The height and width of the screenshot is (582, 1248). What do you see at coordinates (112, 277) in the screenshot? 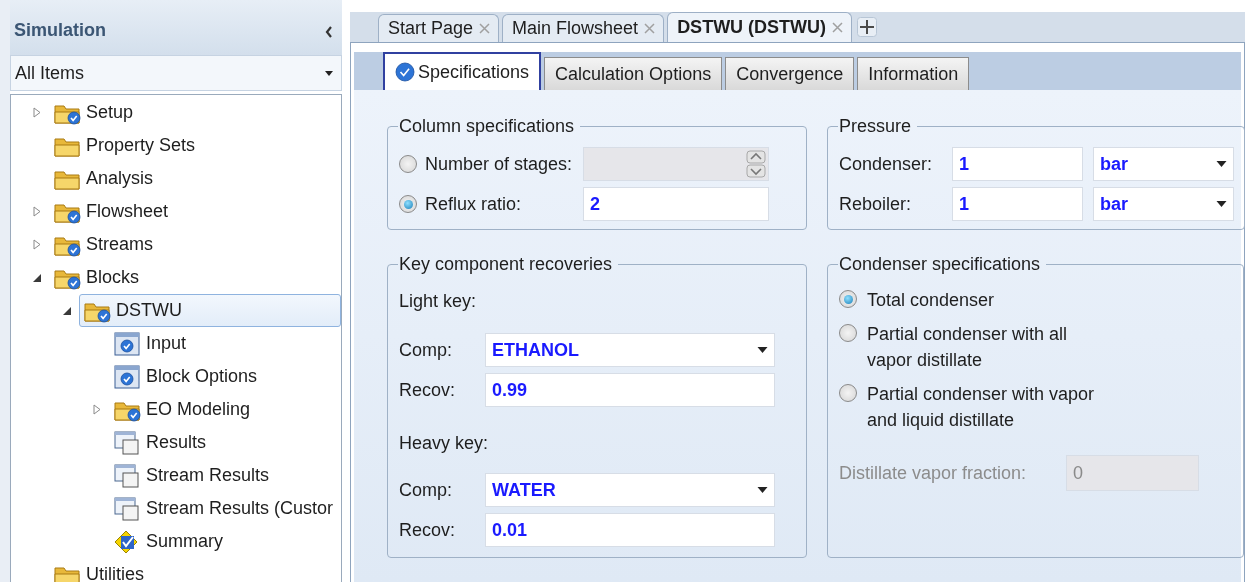
I see `tree-item-label: Blocks` at bounding box center [112, 277].